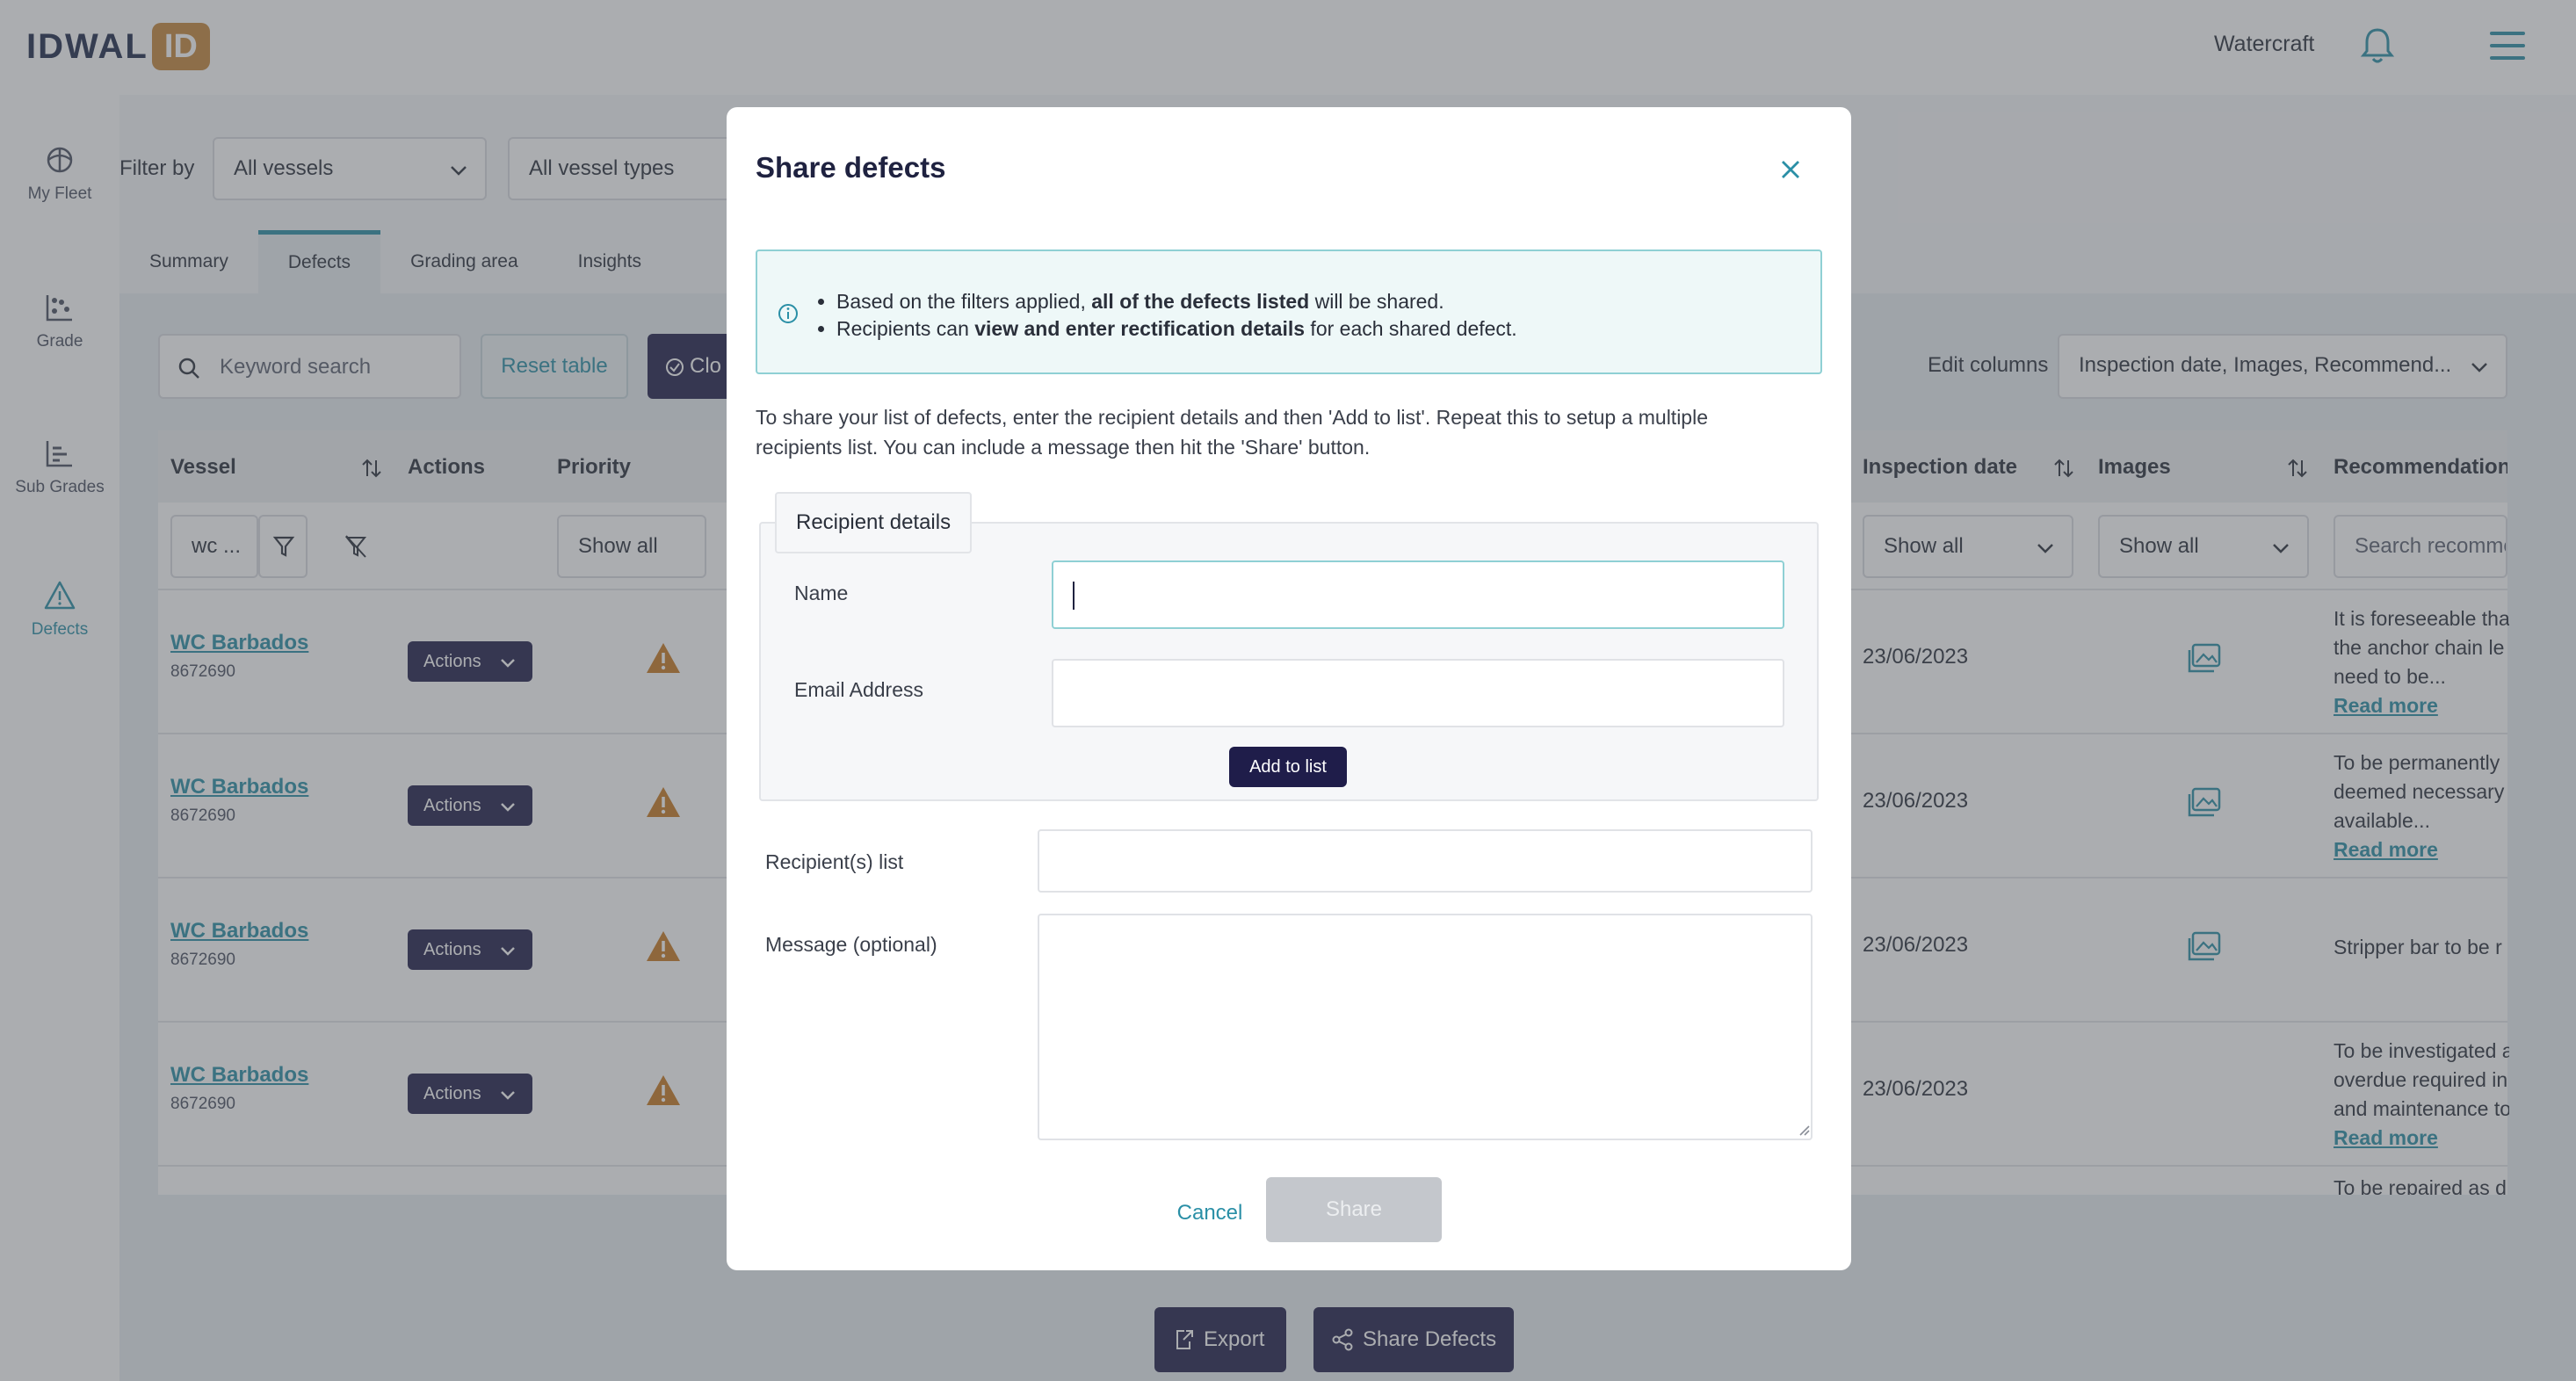 The height and width of the screenshot is (1381, 2576). What do you see at coordinates (834, 861) in the screenshot?
I see `recipients-list-label: Recipient(s) list` at bounding box center [834, 861].